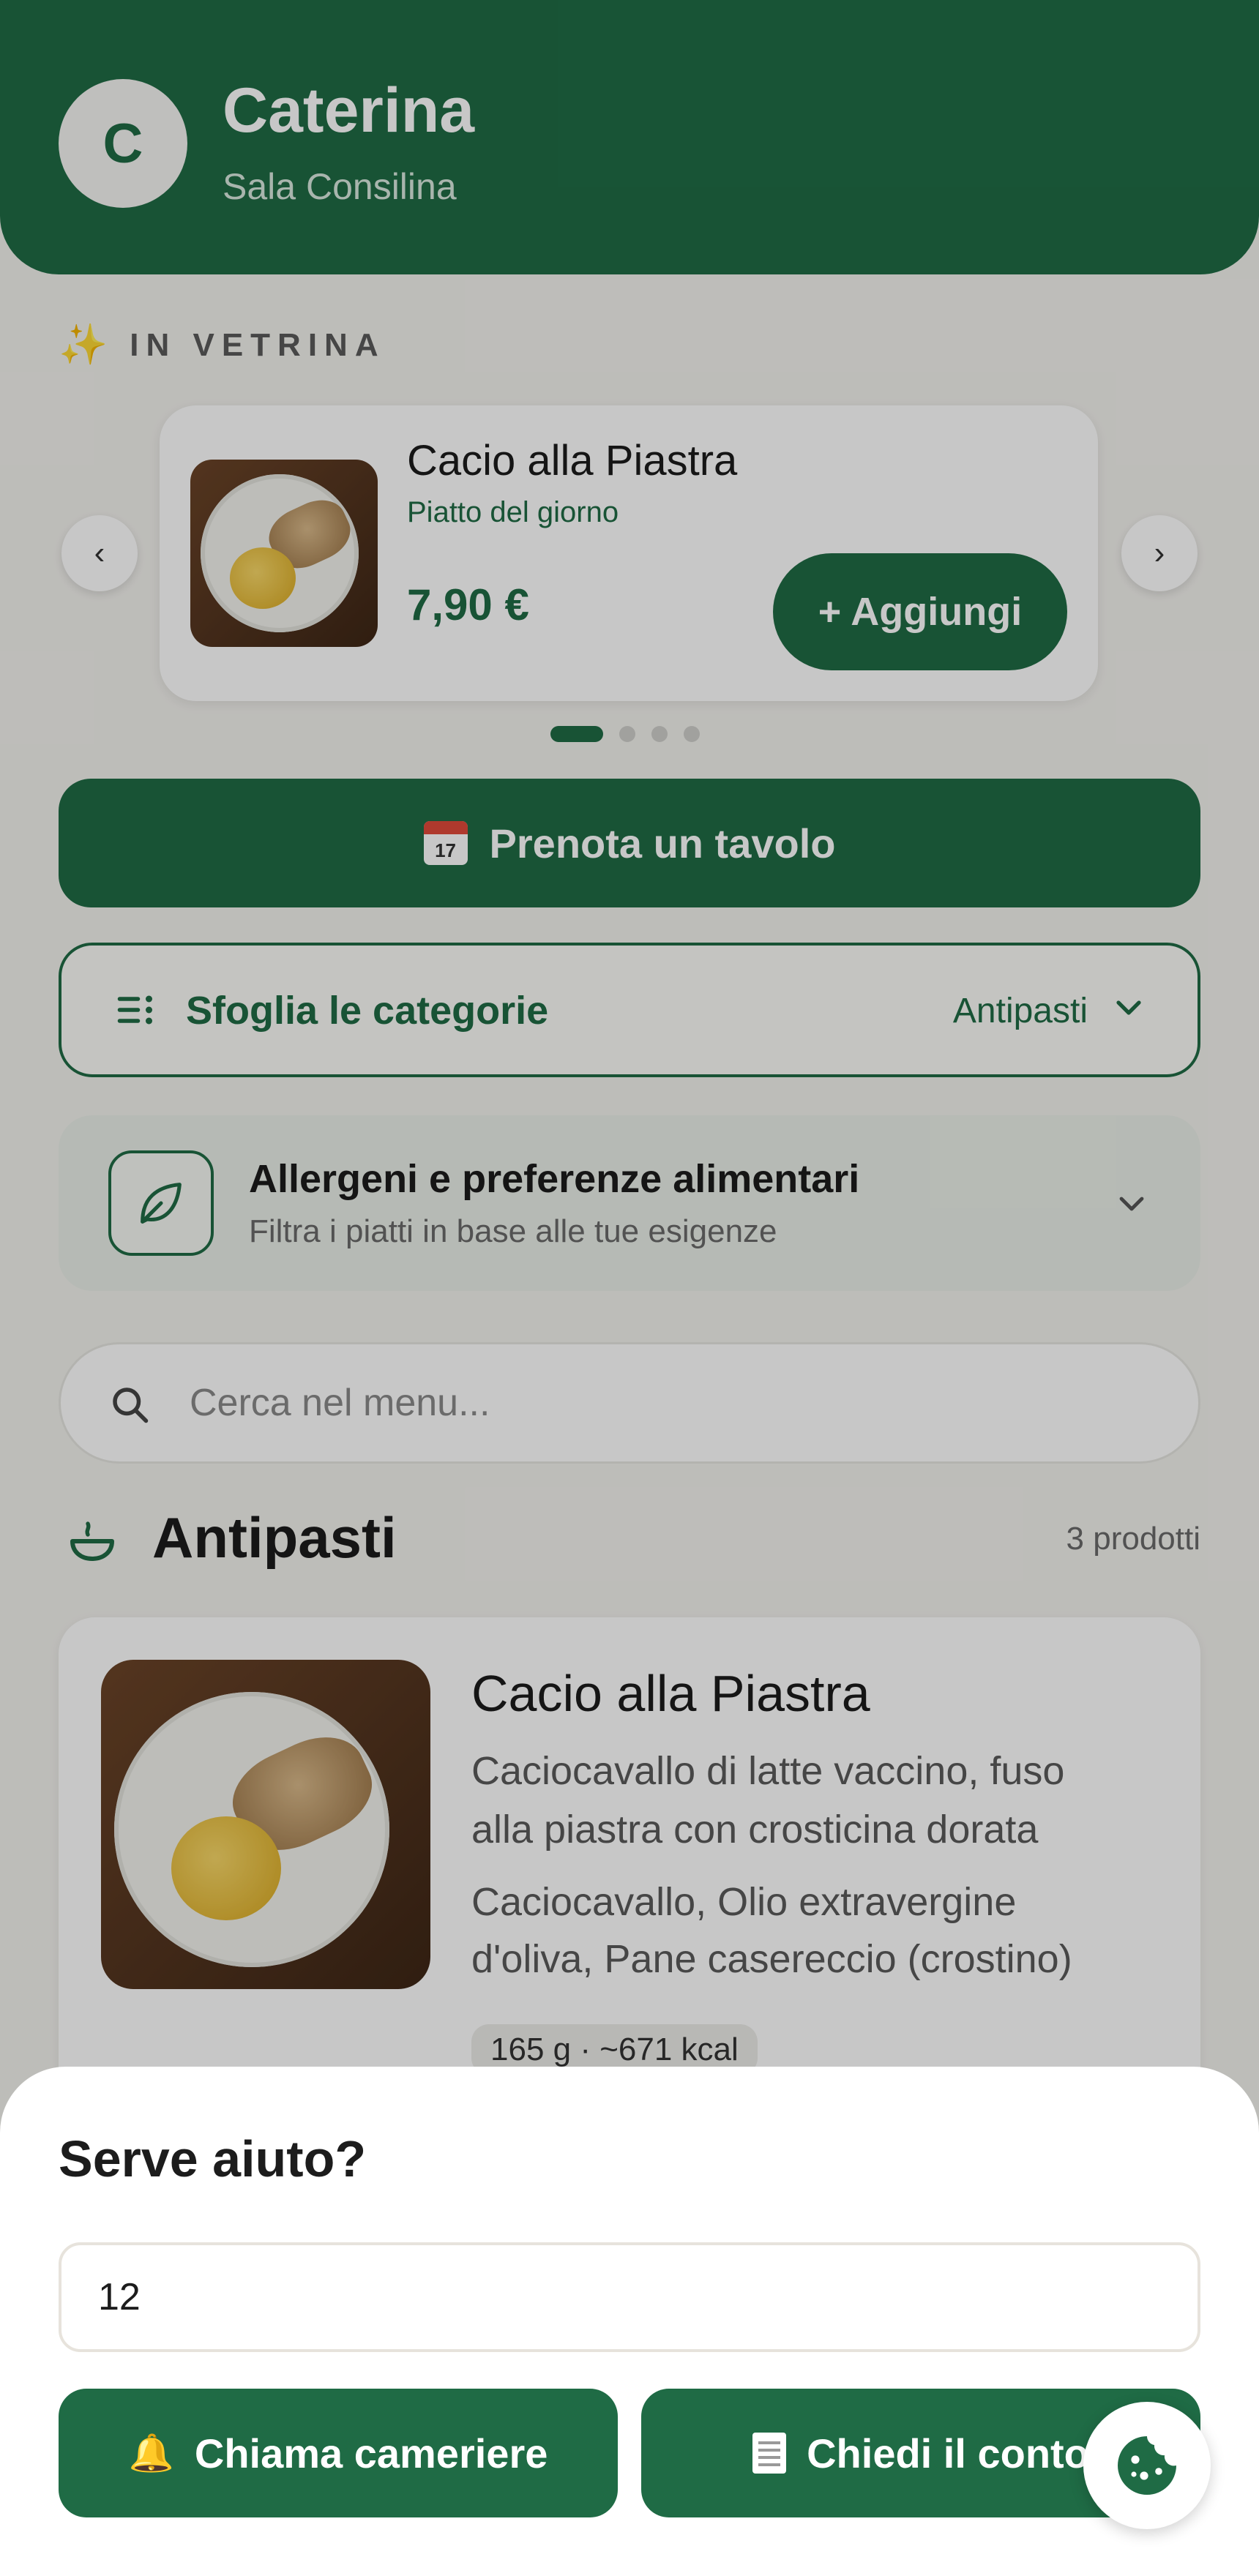  I want to click on help-sheet-title: Serve aiuto?, so click(213, 2158).